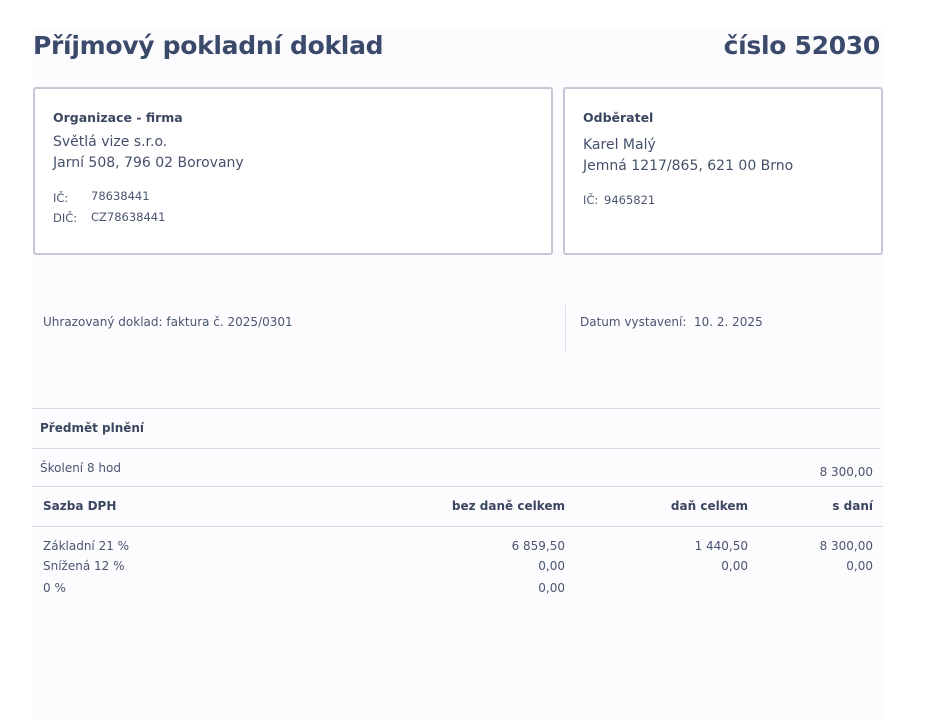  Describe the element at coordinates (688, 166) in the screenshot. I see `customer-address: Jemná 1217/865, 621 00 Brno` at that location.